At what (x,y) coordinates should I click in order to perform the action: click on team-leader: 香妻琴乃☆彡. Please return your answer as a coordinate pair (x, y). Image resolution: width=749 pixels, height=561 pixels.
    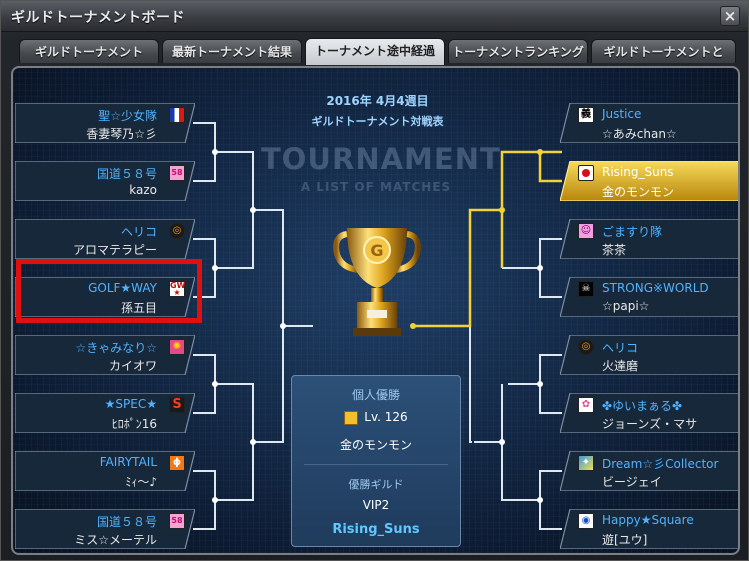
    Looking at the image, I should click on (121, 134).